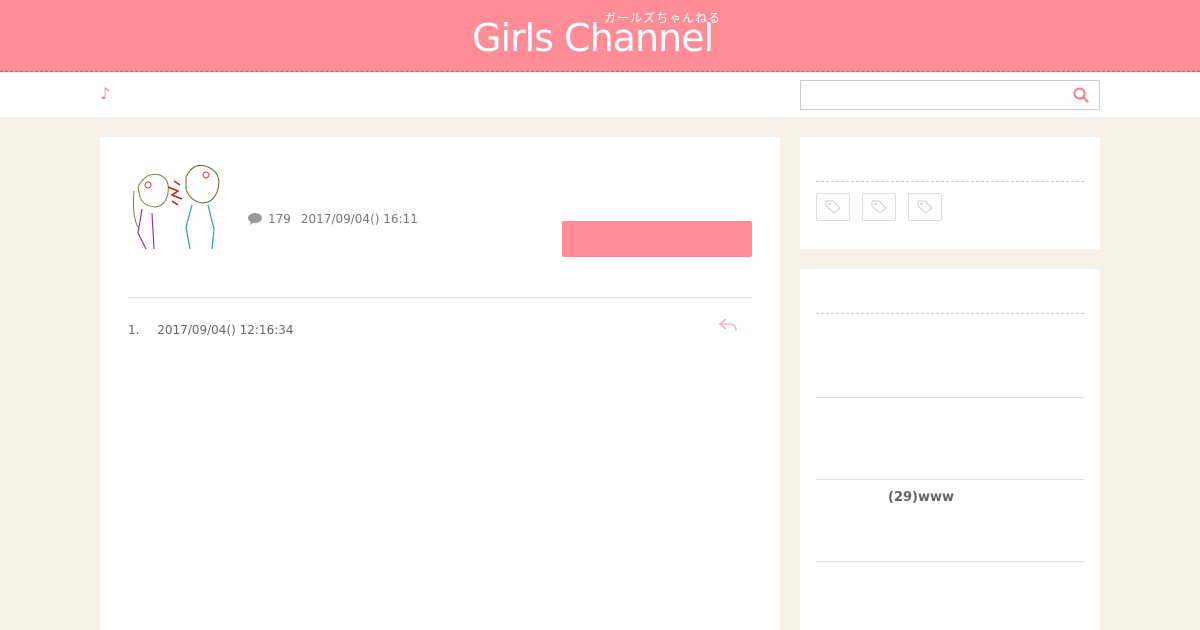  I want to click on comment-date: 2017/09/04() 12:16:34, so click(225, 330).